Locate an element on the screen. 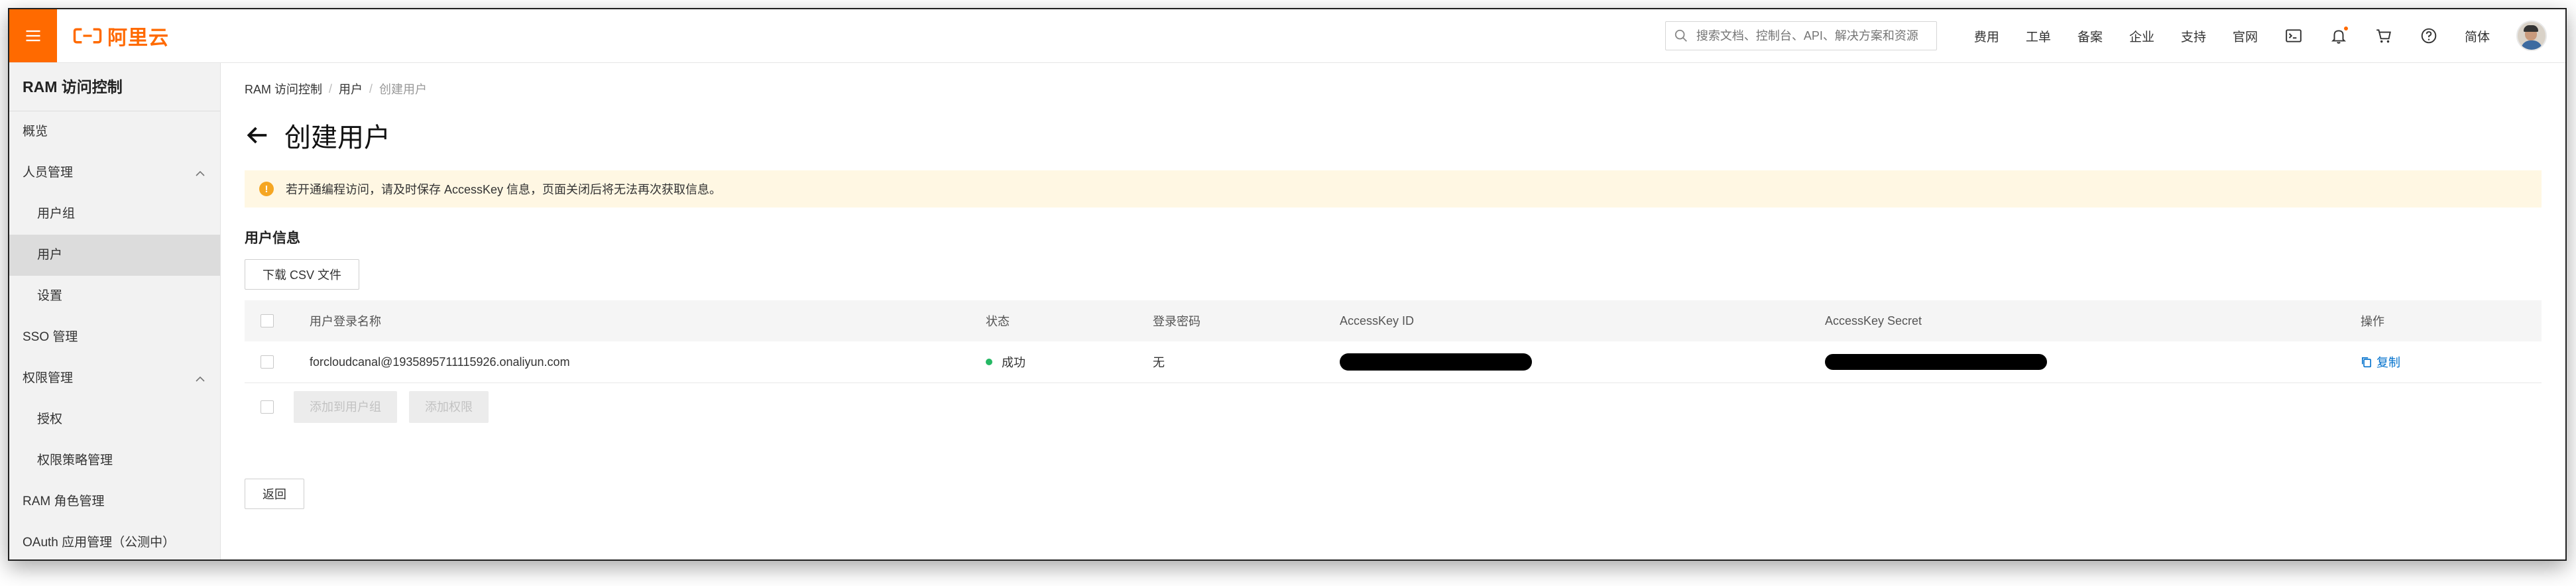 The image size is (2576, 586). sidebar-item-settings: 设置 is located at coordinates (115, 296).